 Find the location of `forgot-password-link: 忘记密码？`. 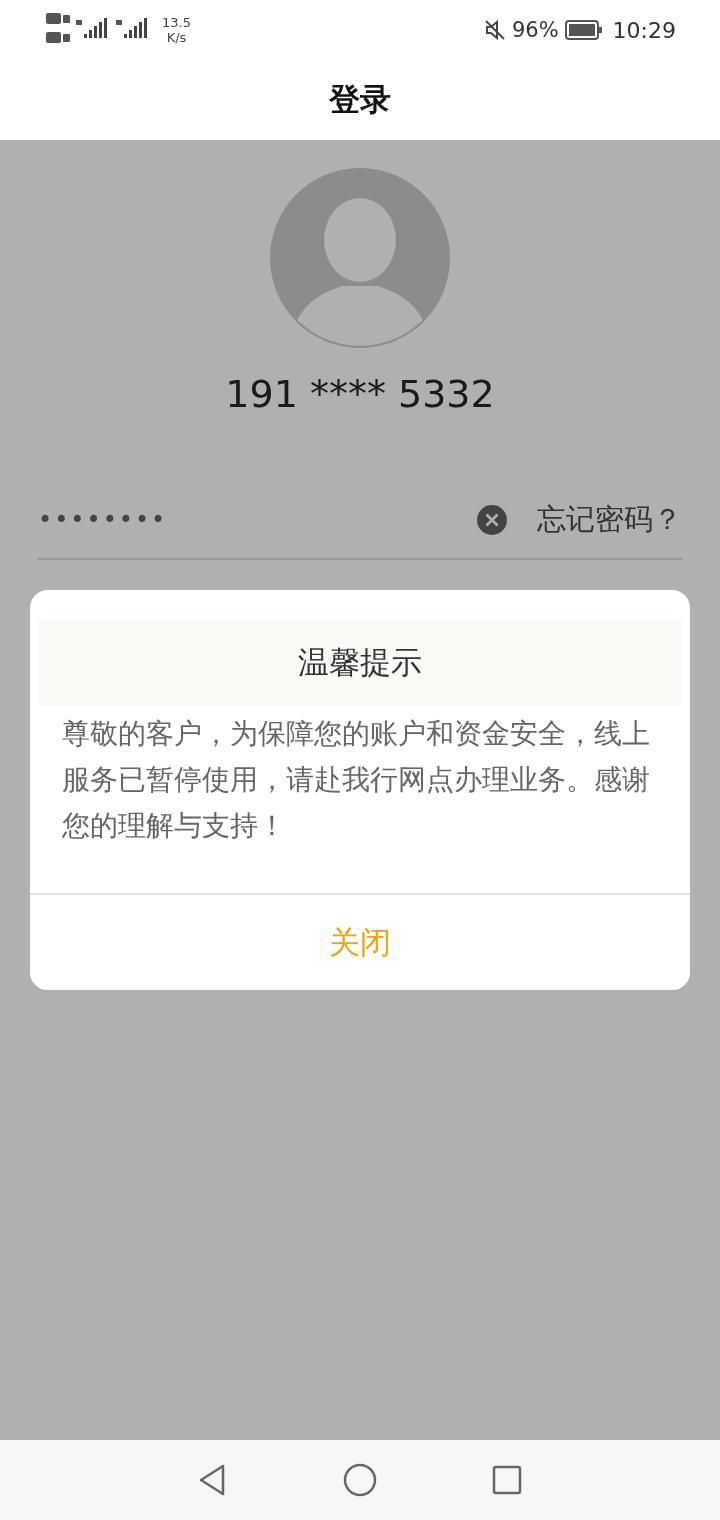

forgot-password-link: 忘记密码？ is located at coordinates (609, 520).